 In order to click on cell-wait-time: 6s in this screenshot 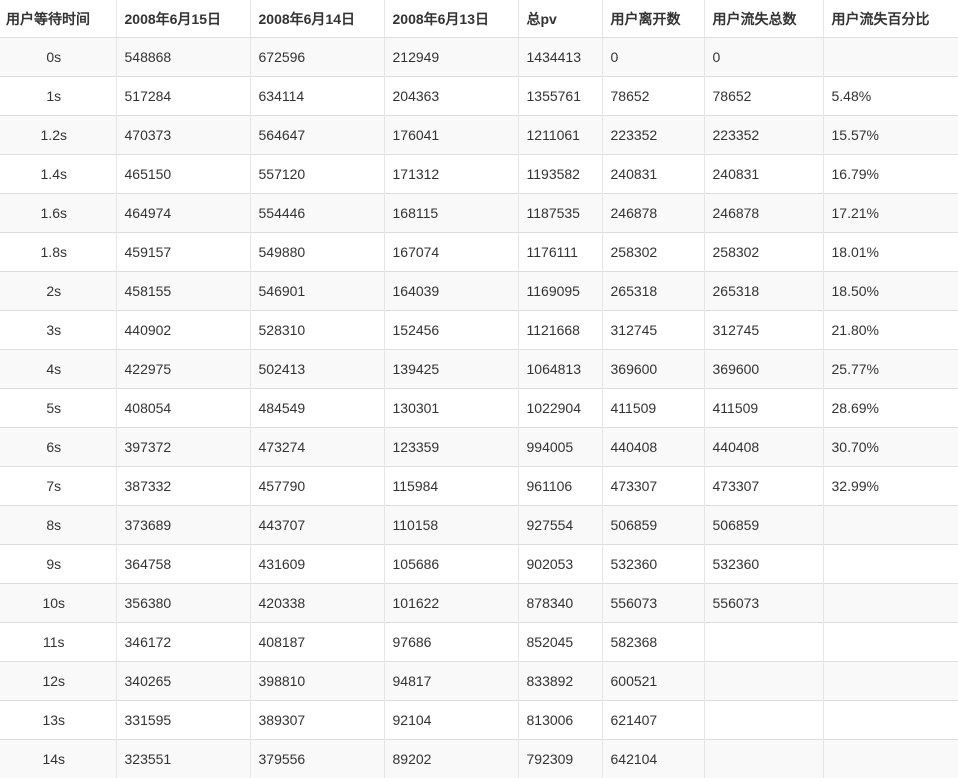, I will do `click(58, 447)`.